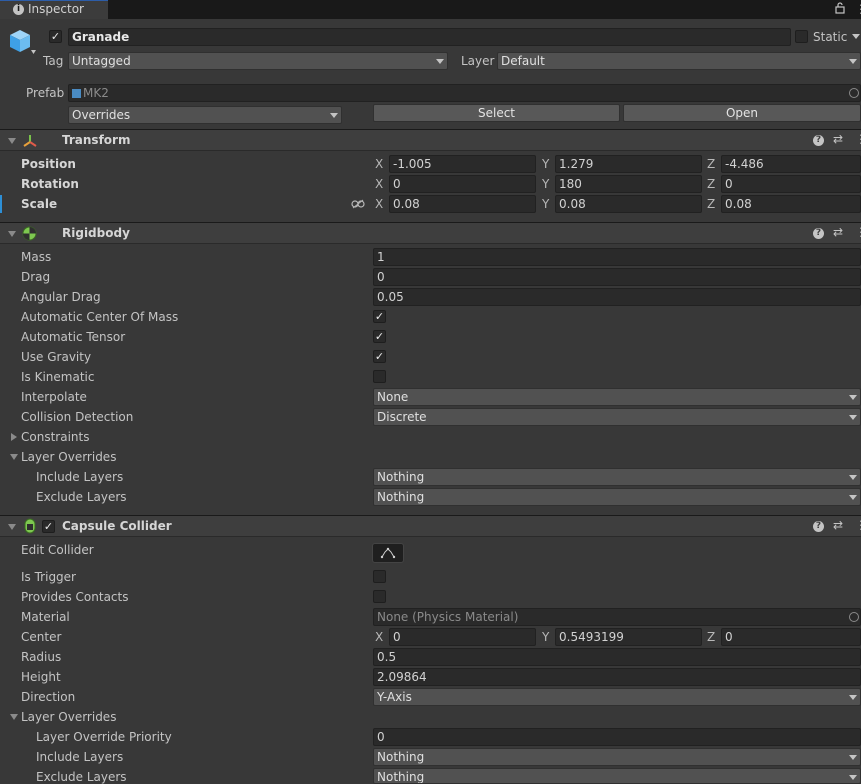 This screenshot has height=784, width=861. I want to click on layer-override-priority-field: 0, so click(617, 737).